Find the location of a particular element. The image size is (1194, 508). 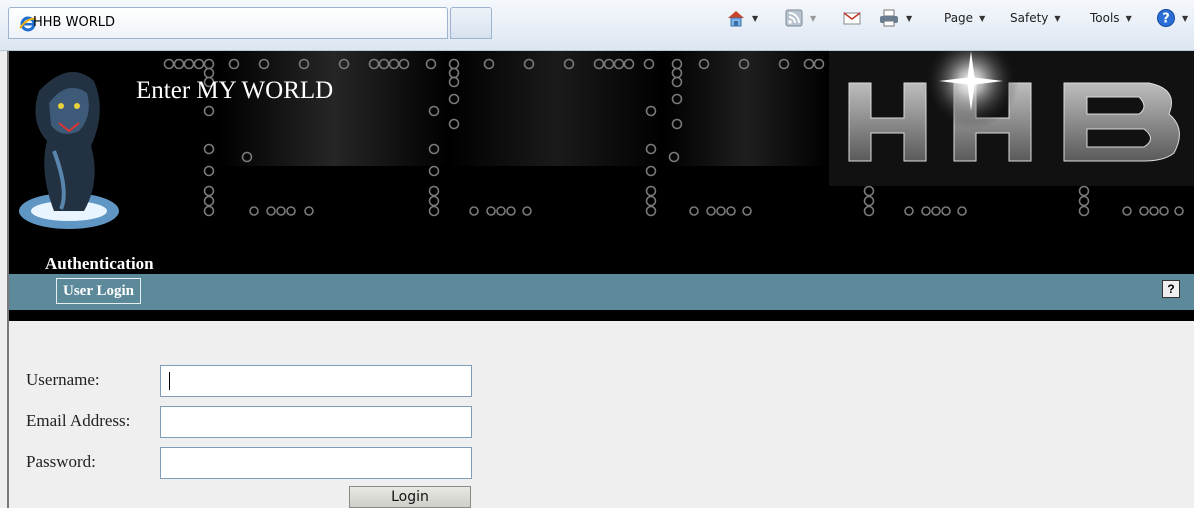

email-label: Email Address: is located at coordinates (78, 420).